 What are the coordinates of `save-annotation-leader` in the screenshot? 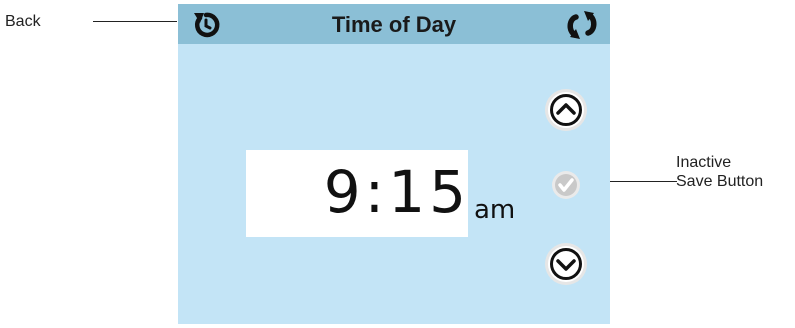 It's located at (642, 181).